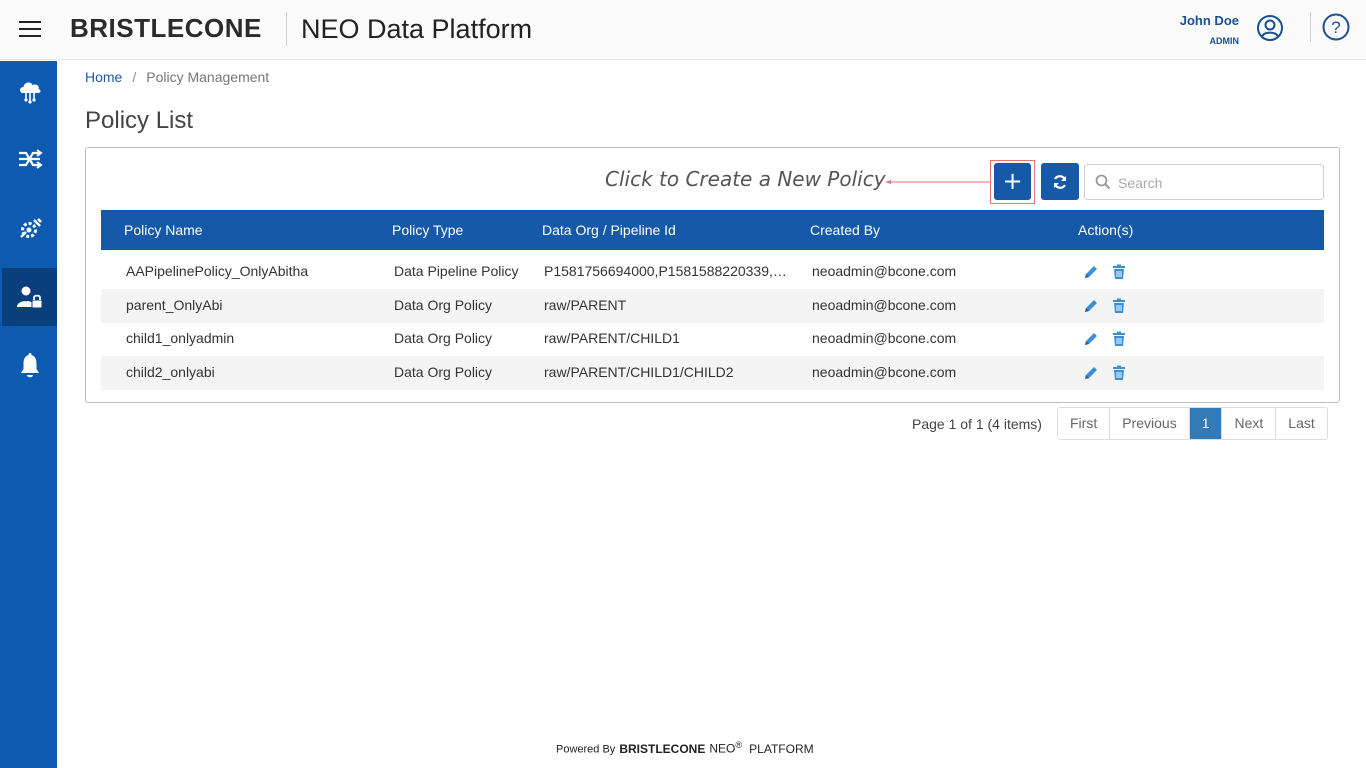  Describe the element at coordinates (1270, 28) in the screenshot. I see `user-account-icon` at that location.